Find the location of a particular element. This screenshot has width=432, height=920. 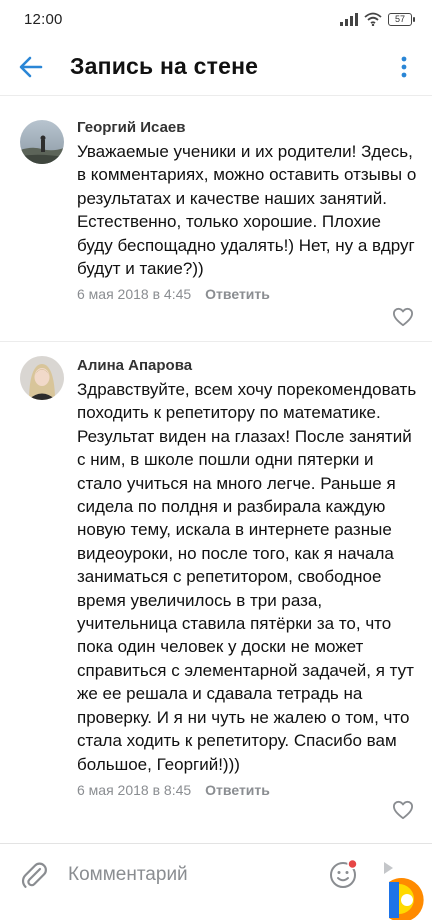

status-icons: 57 is located at coordinates (377, 19).